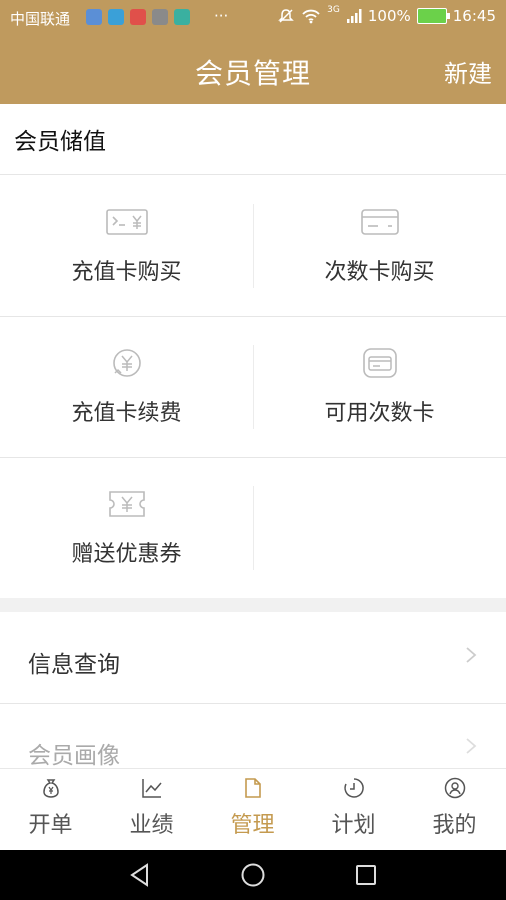  I want to click on card-yen-icon, so click(126, 222).